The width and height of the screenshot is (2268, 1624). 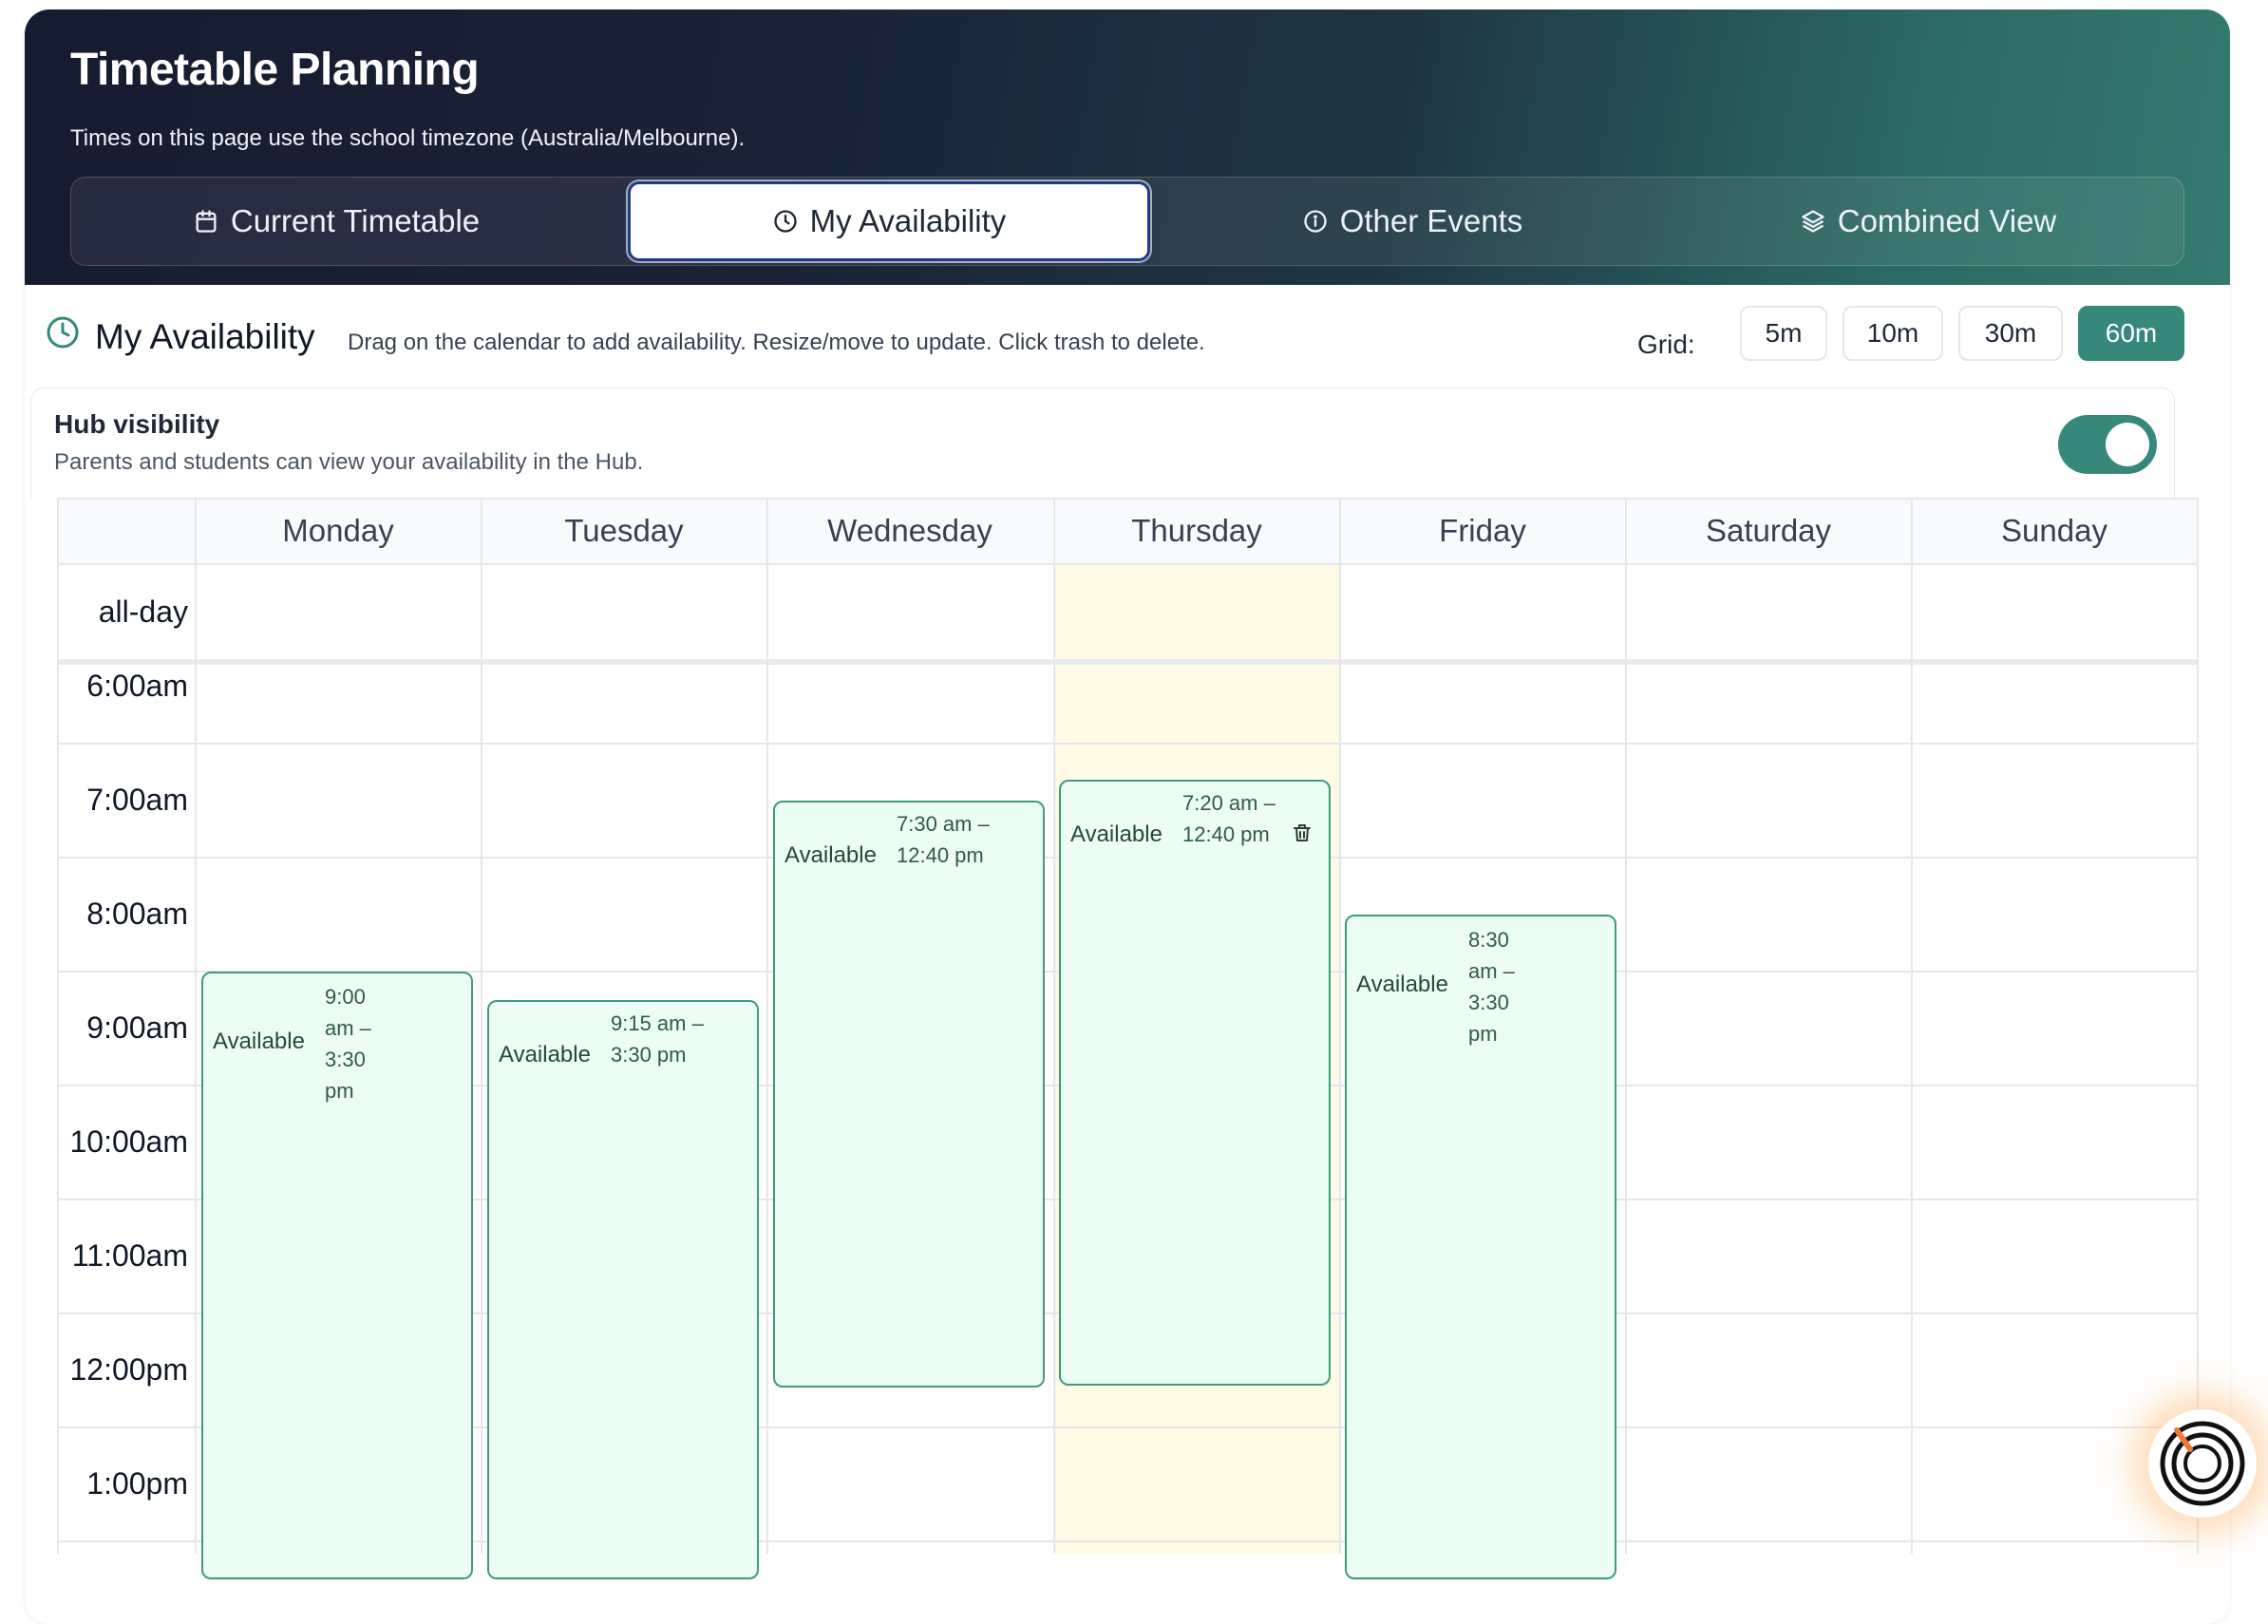 What do you see at coordinates (1302, 832) in the screenshot?
I see `trash-icon` at bounding box center [1302, 832].